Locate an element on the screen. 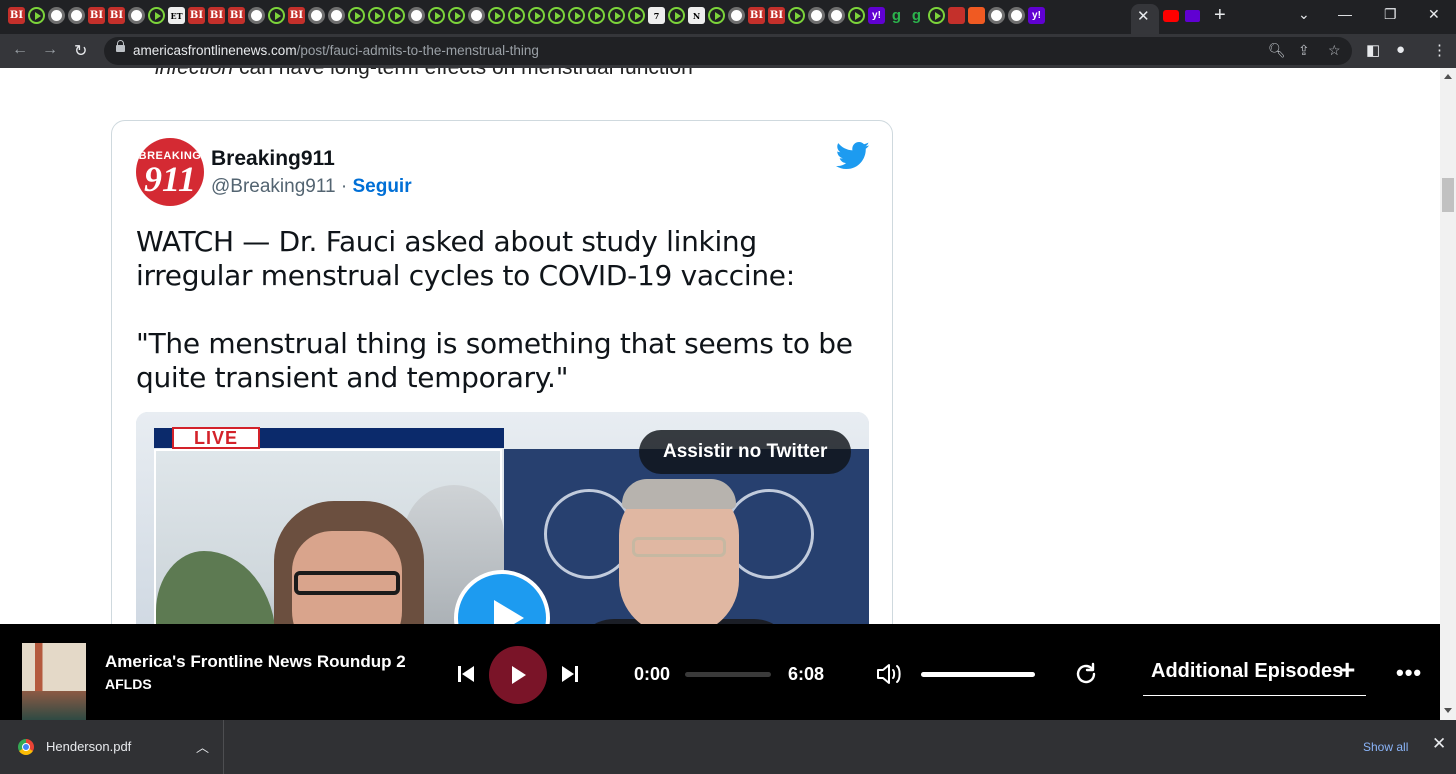 This screenshot has height=774, width=1456. download-file-name: Henderson.pdf is located at coordinates (88, 746).